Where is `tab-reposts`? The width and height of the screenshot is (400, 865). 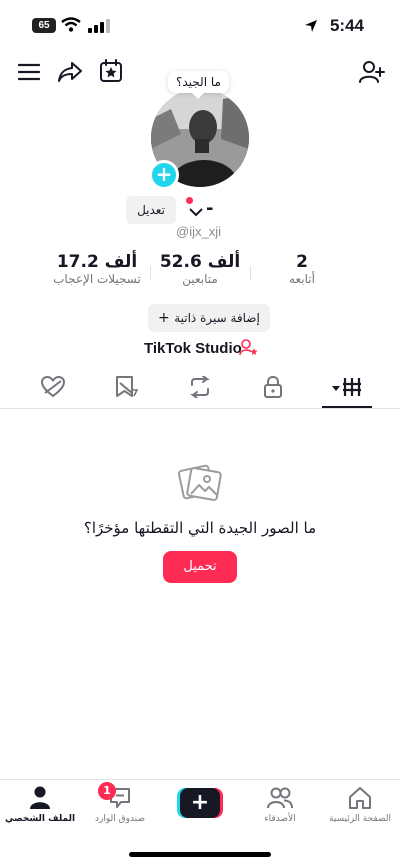
tab-reposts is located at coordinates (200, 389).